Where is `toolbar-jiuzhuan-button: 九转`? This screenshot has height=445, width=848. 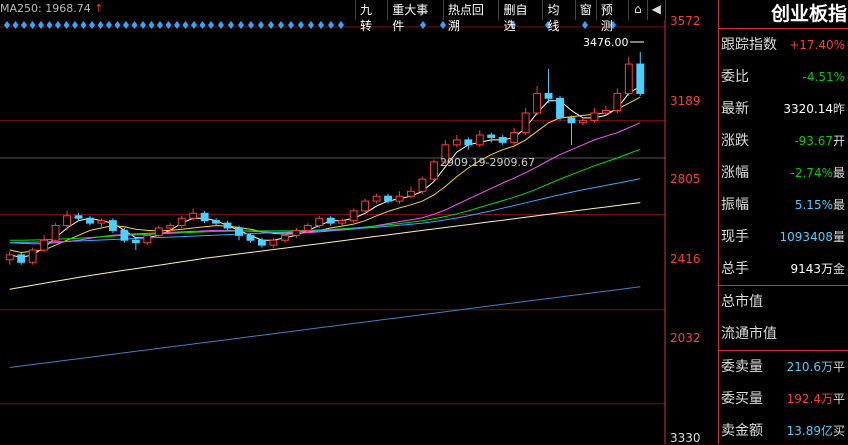
toolbar-jiuzhuan-button: 九转 is located at coordinates (372, 16).